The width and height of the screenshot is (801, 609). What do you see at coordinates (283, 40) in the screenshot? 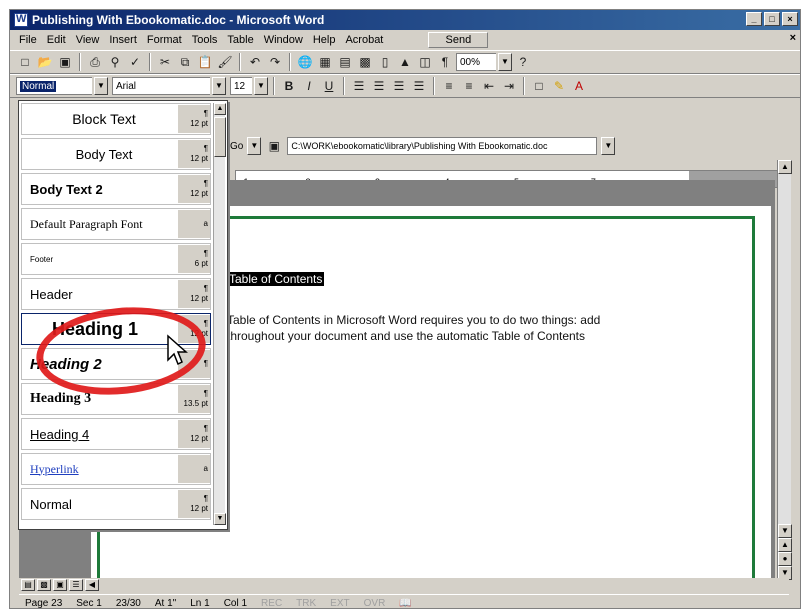
I see `menu-window: Window` at bounding box center [283, 40].